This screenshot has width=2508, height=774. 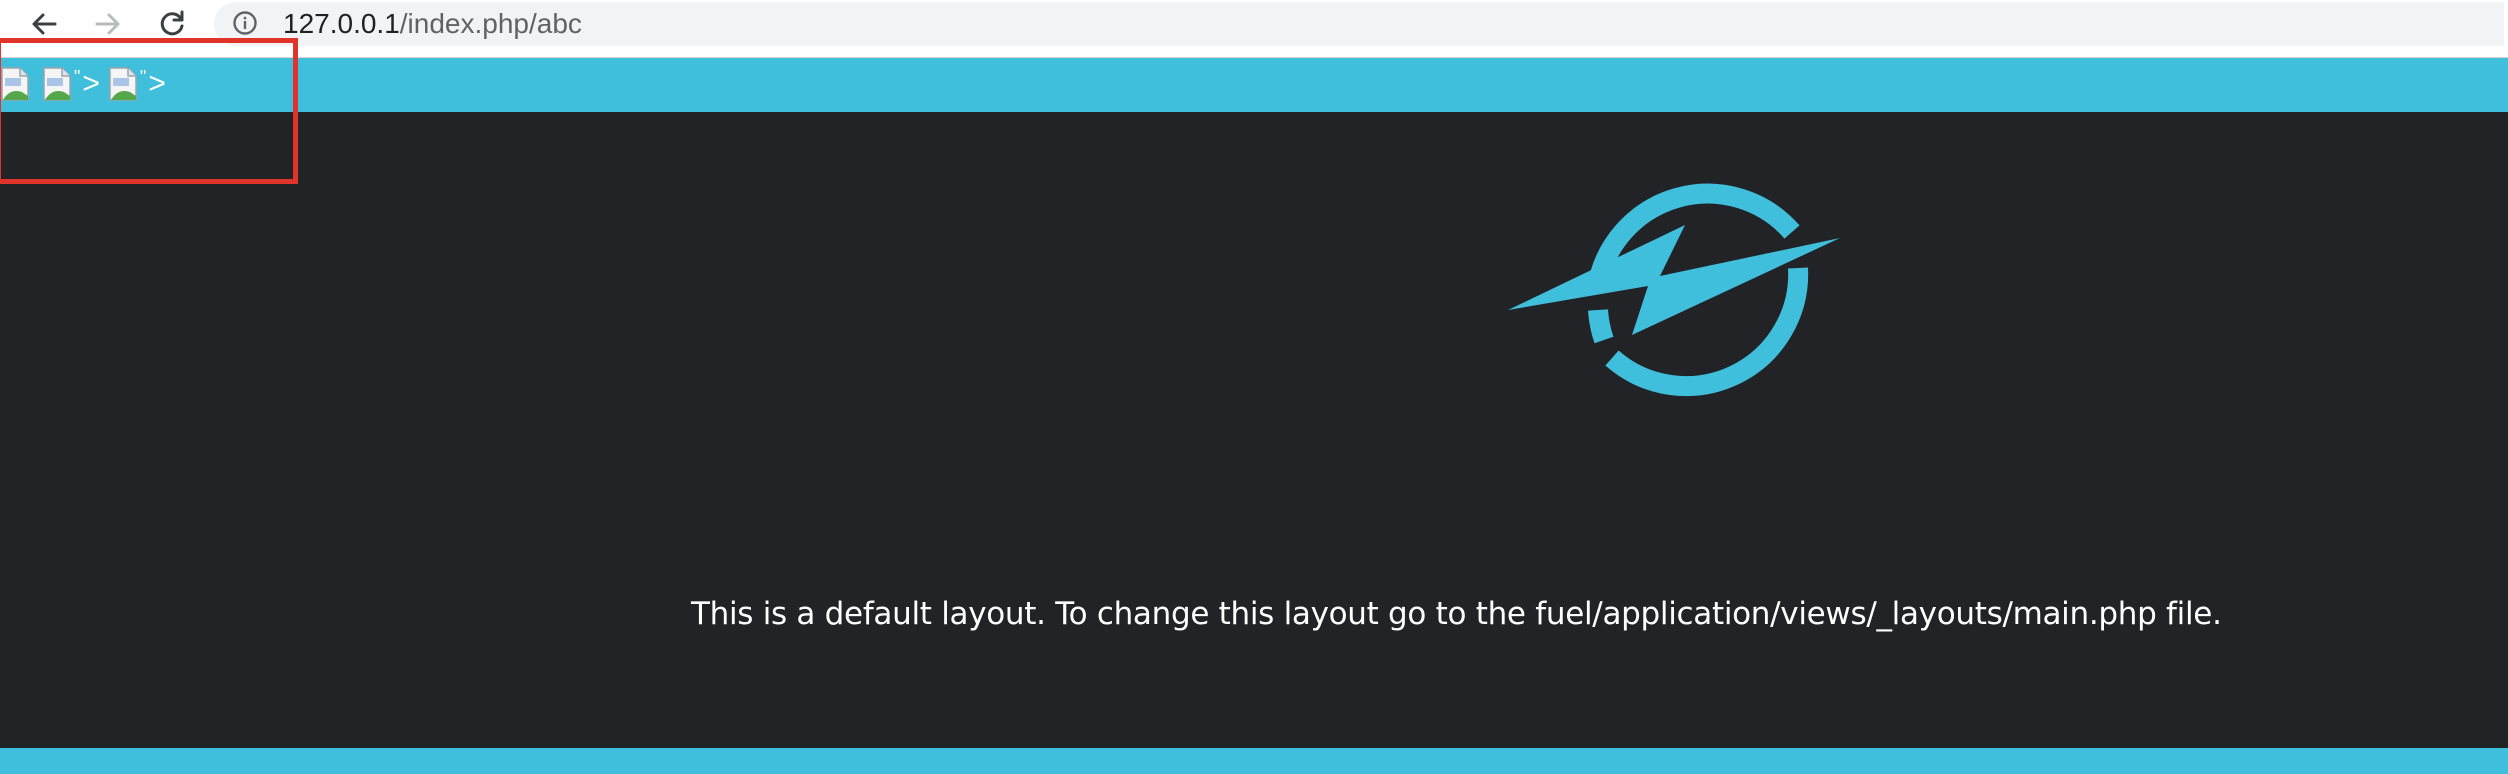 I want to click on arrow-left-icon, so click(x=44, y=24).